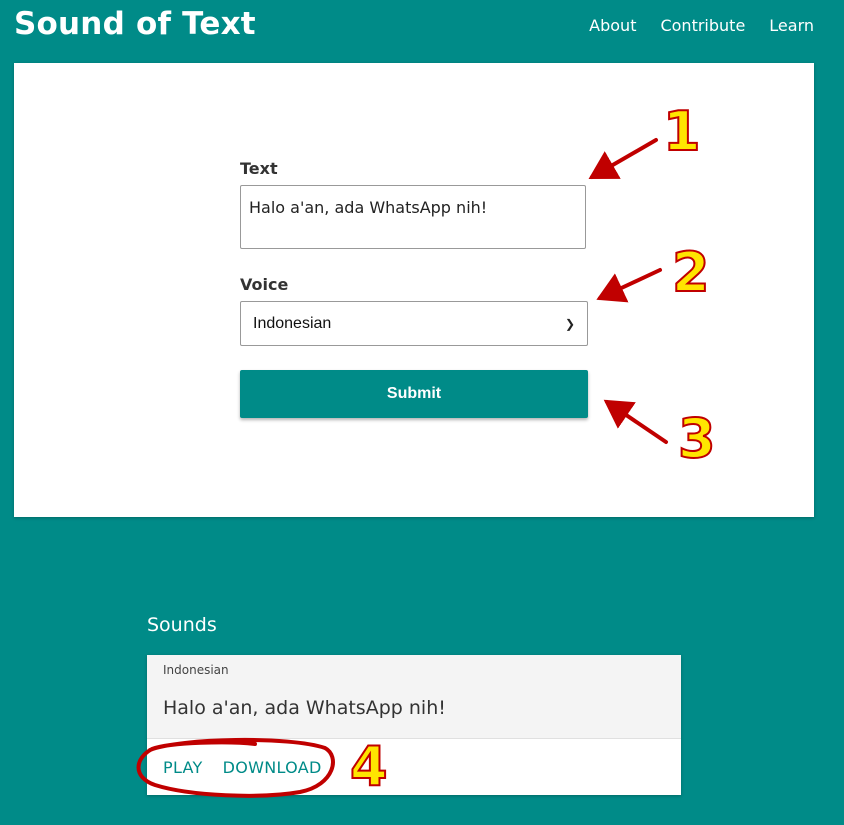  I want to click on nav-contribute-link: Contribute, so click(702, 25).